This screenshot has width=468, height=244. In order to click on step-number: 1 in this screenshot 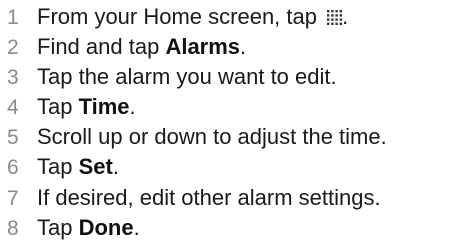, I will do `click(13, 17)`.